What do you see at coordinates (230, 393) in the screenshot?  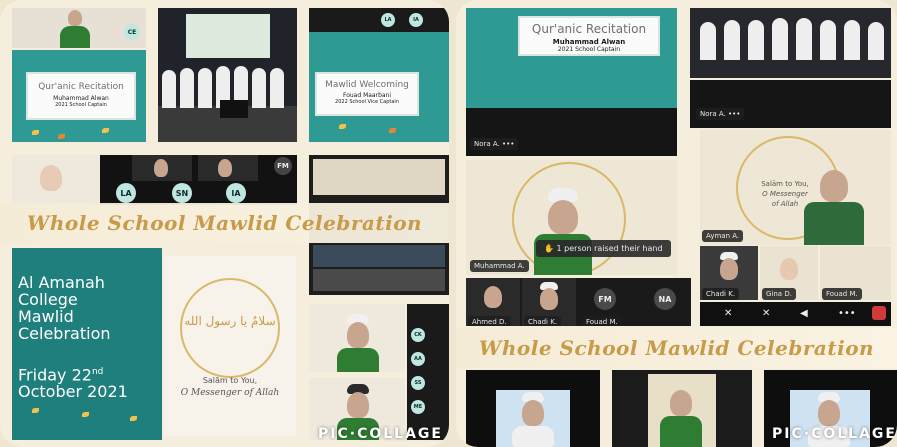 I see `poster-english-2: O Messenger of Allah` at bounding box center [230, 393].